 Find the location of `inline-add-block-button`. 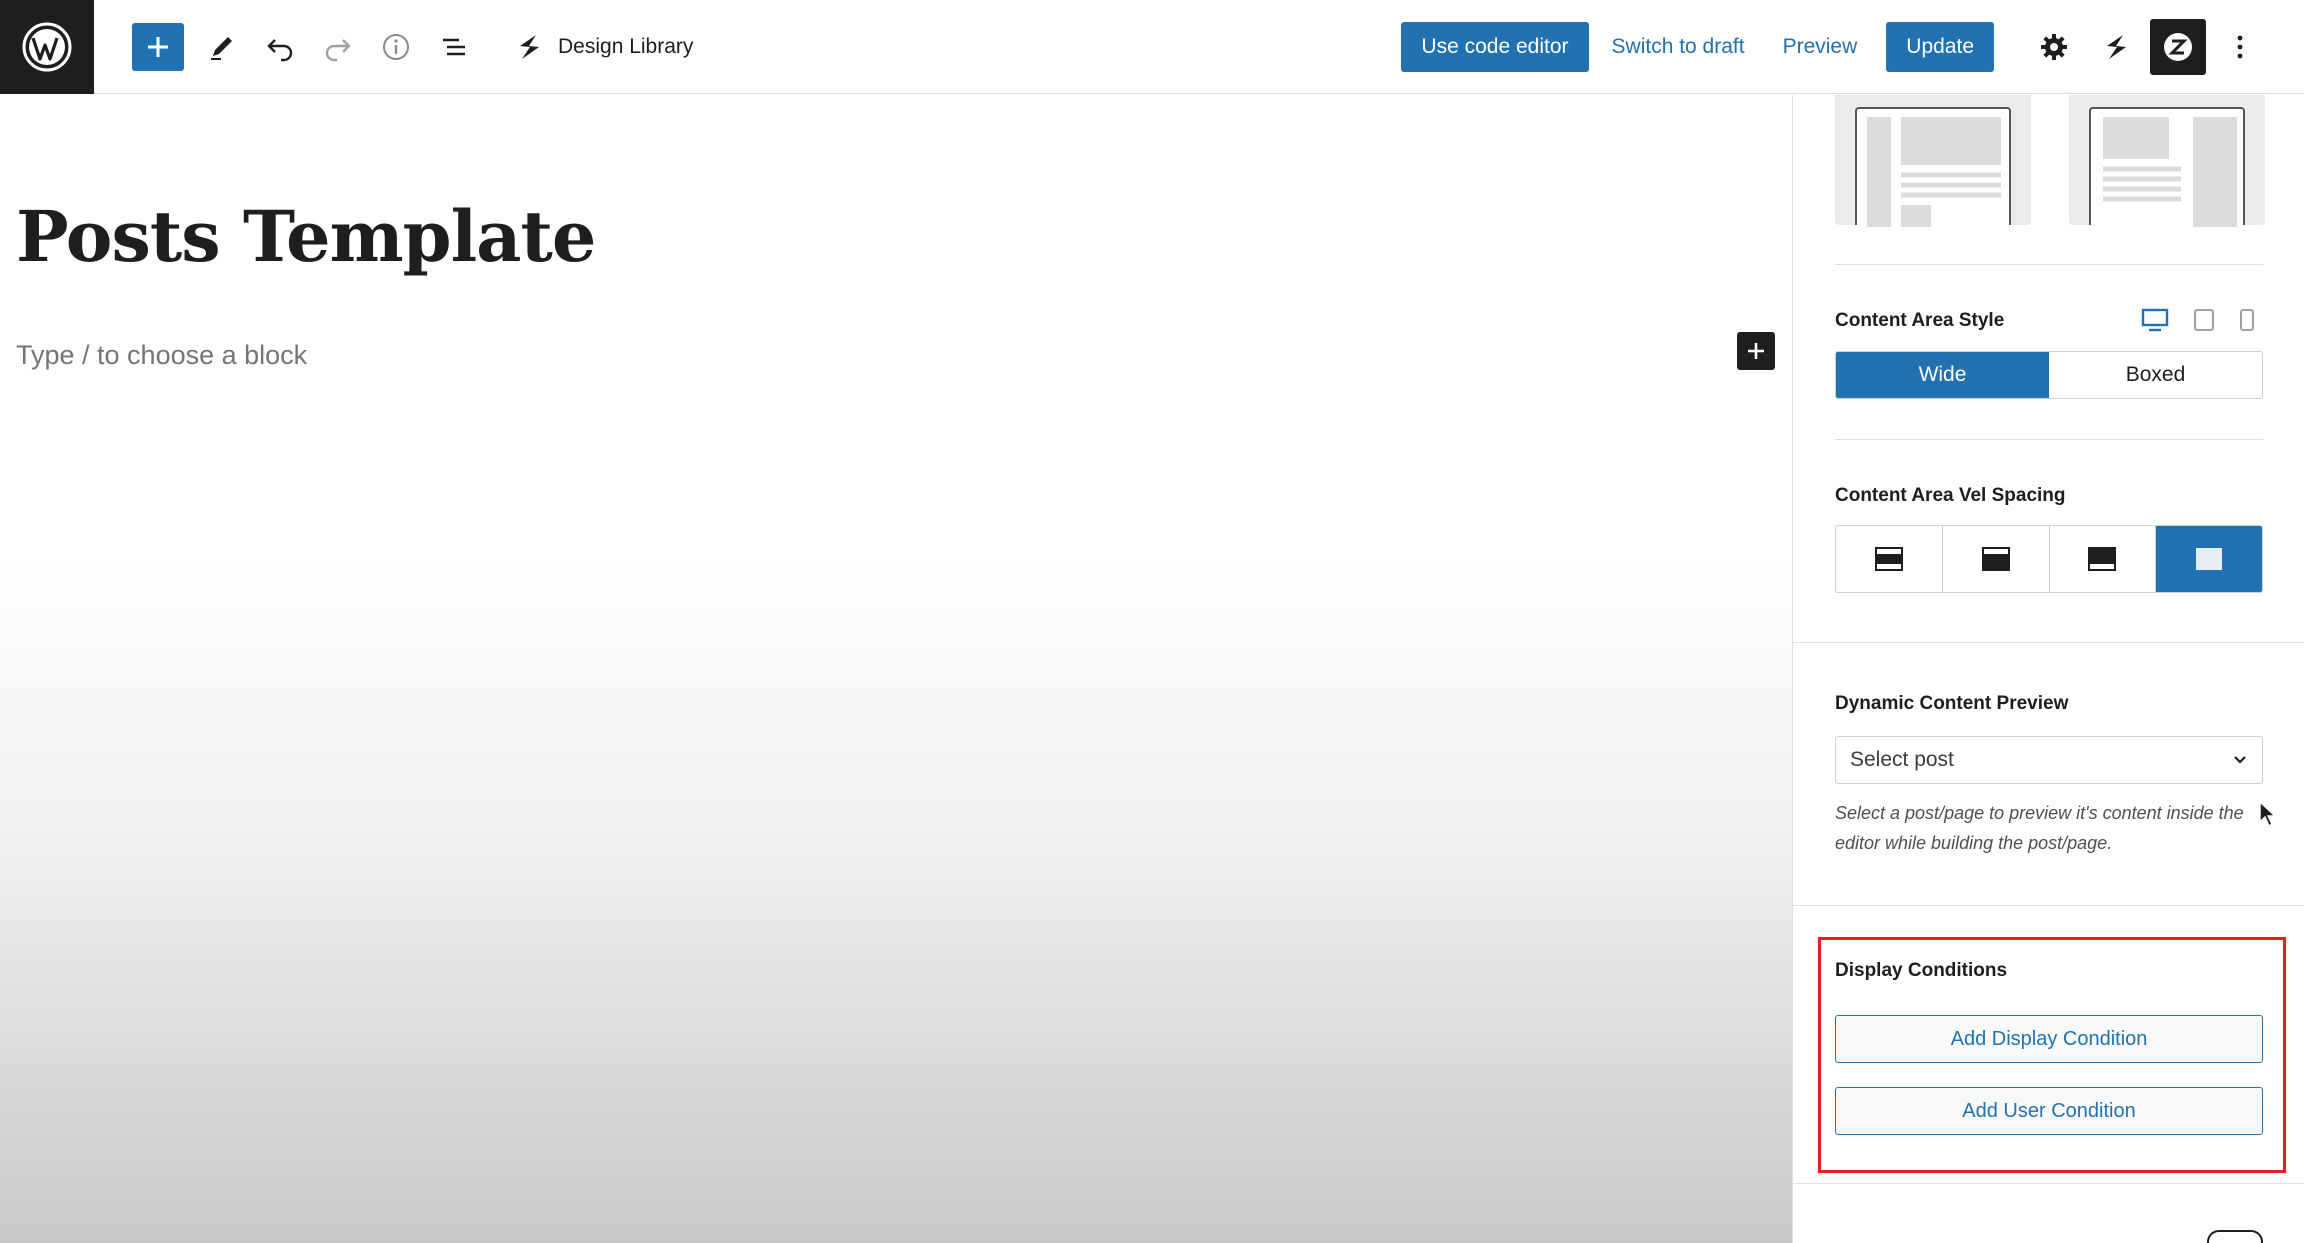

inline-add-block-button is located at coordinates (1756, 351).